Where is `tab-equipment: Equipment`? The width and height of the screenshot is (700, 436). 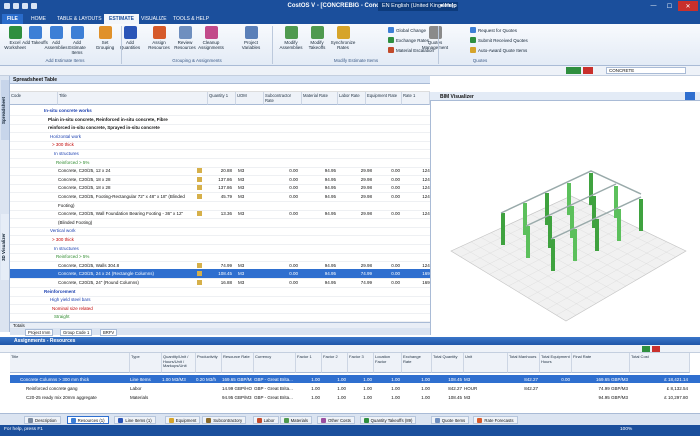
tab-equipment: Equipment is located at coordinates (182, 420).